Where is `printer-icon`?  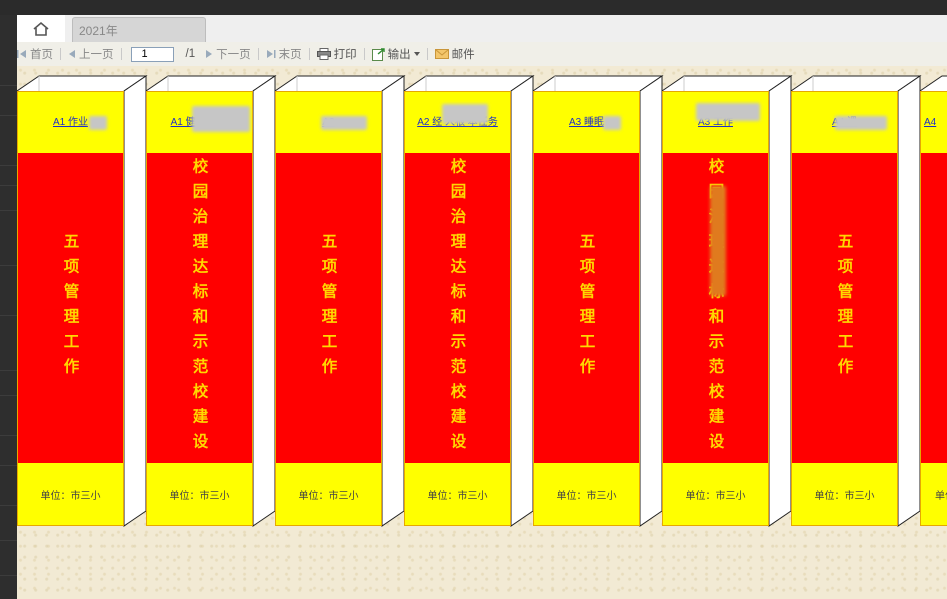 printer-icon is located at coordinates (323, 54).